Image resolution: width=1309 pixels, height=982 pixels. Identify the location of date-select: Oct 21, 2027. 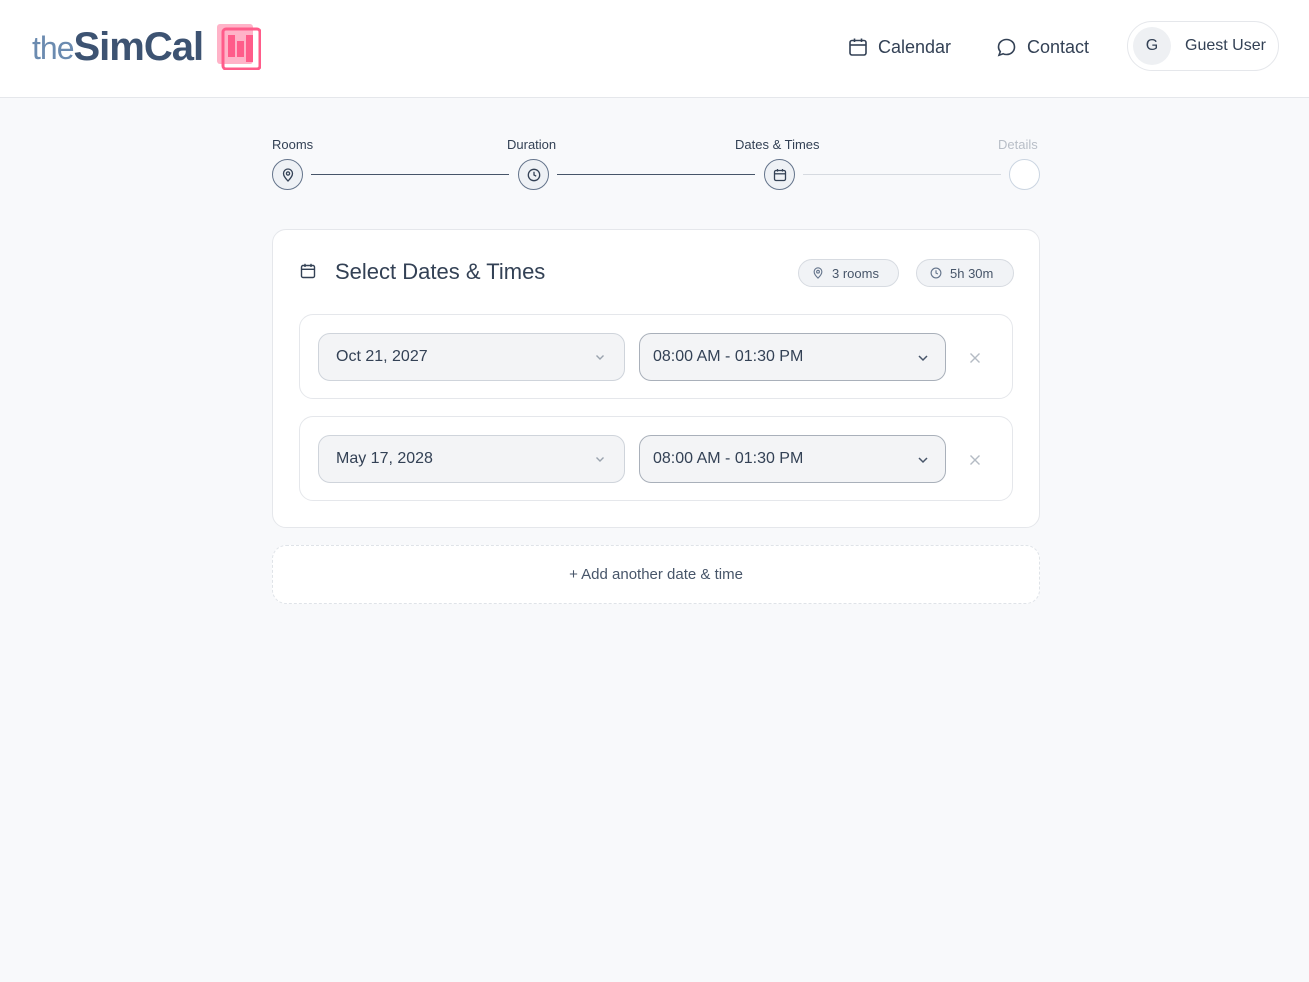
(471, 357).